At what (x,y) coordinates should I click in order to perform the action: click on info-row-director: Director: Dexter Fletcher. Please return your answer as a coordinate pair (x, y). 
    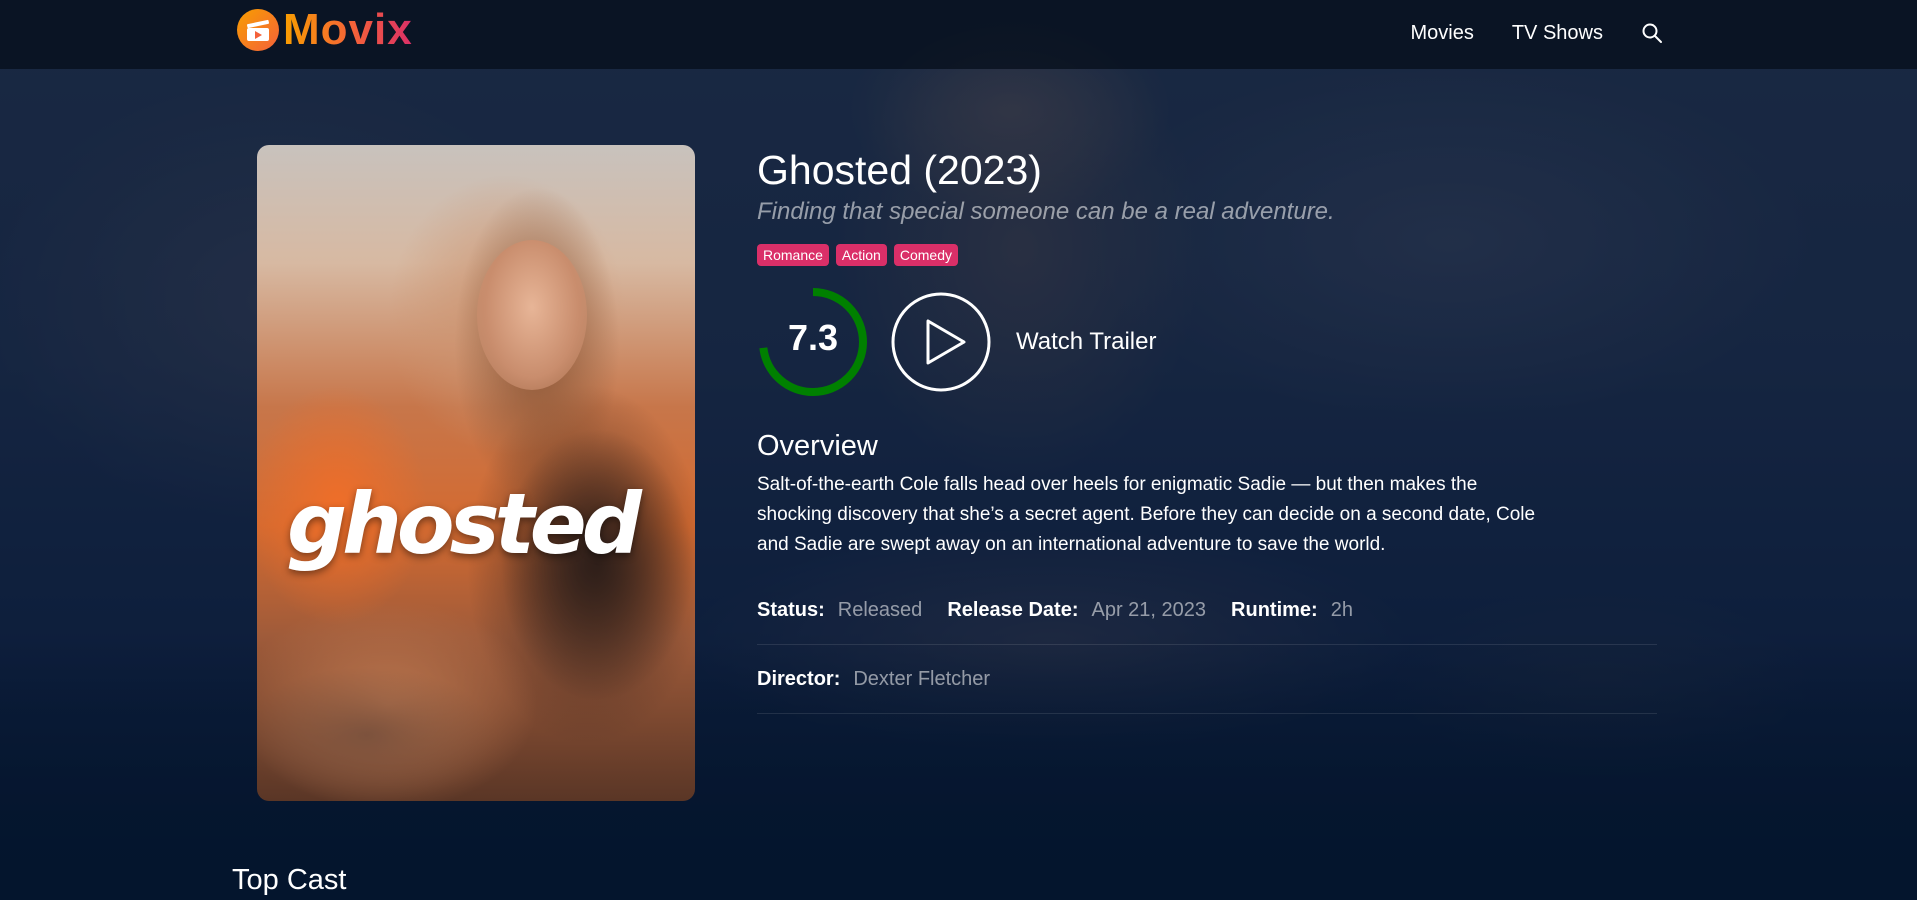
    Looking at the image, I should click on (1207, 679).